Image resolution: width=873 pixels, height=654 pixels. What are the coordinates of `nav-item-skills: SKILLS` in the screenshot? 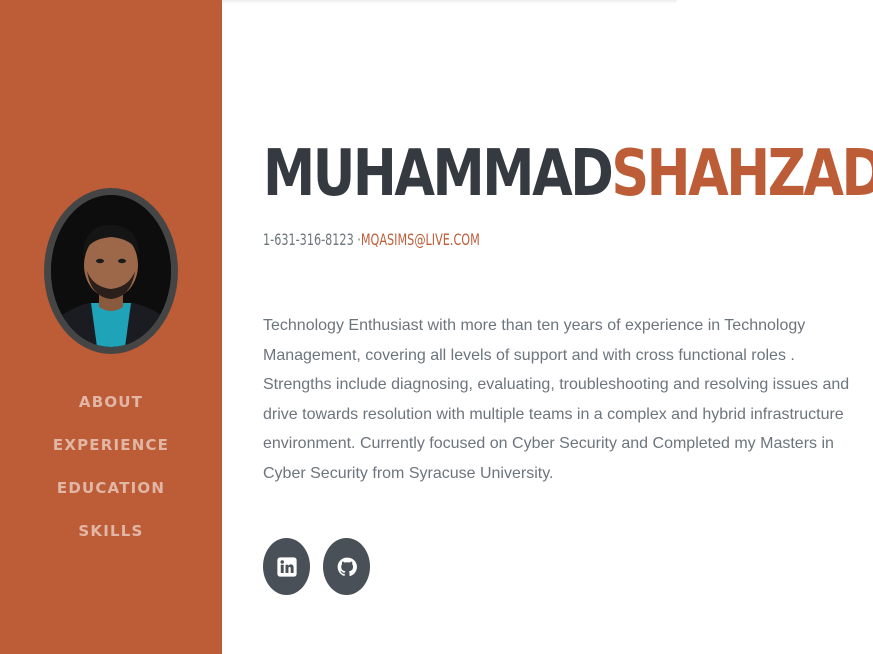 It's located at (111, 530).